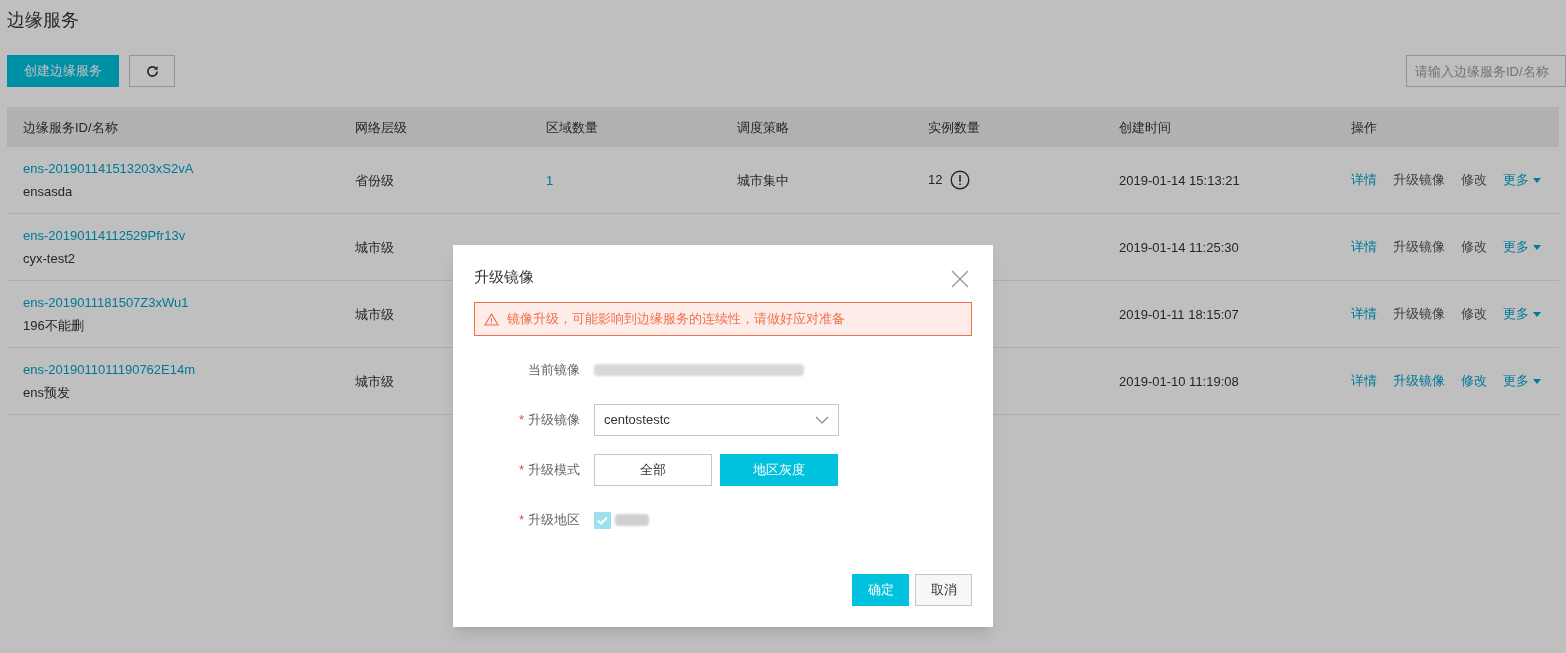 Image resolution: width=1566 pixels, height=653 pixels. Describe the element at coordinates (554, 470) in the screenshot. I see `field-label: 升级模式` at that location.